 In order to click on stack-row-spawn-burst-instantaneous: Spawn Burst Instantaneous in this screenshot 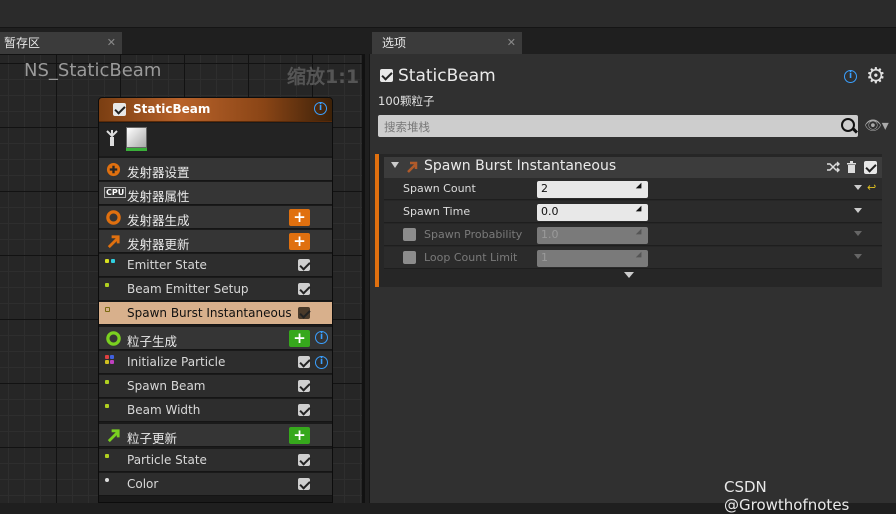, I will do `click(215, 313)`.